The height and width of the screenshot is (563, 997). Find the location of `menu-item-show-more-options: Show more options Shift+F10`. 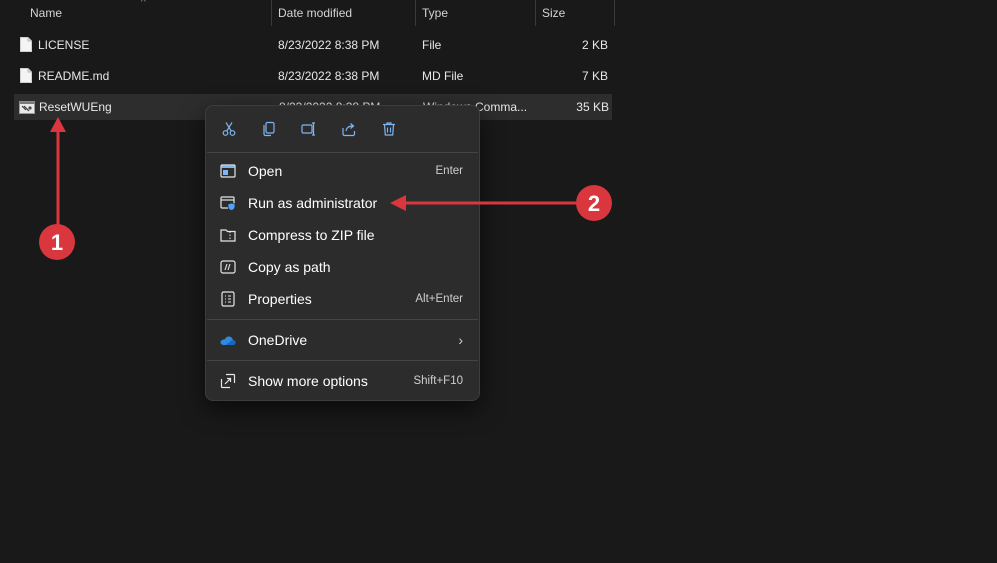

menu-item-show-more-options: Show more options Shift+F10 is located at coordinates (342, 381).